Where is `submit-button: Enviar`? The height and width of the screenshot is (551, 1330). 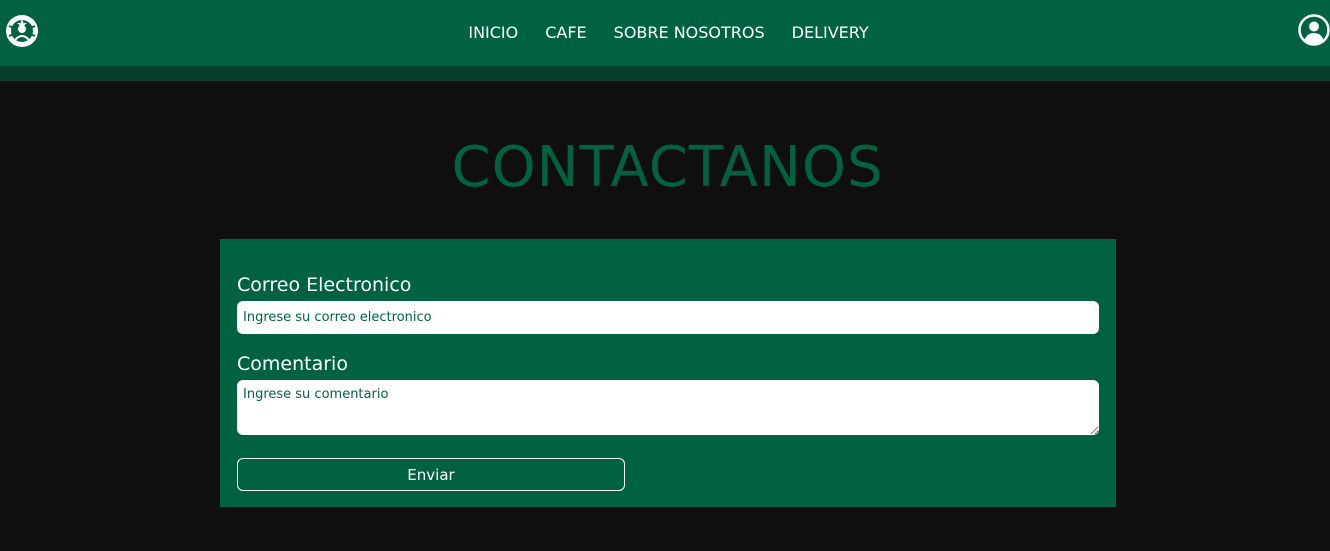 submit-button: Enviar is located at coordinates (431, 474).